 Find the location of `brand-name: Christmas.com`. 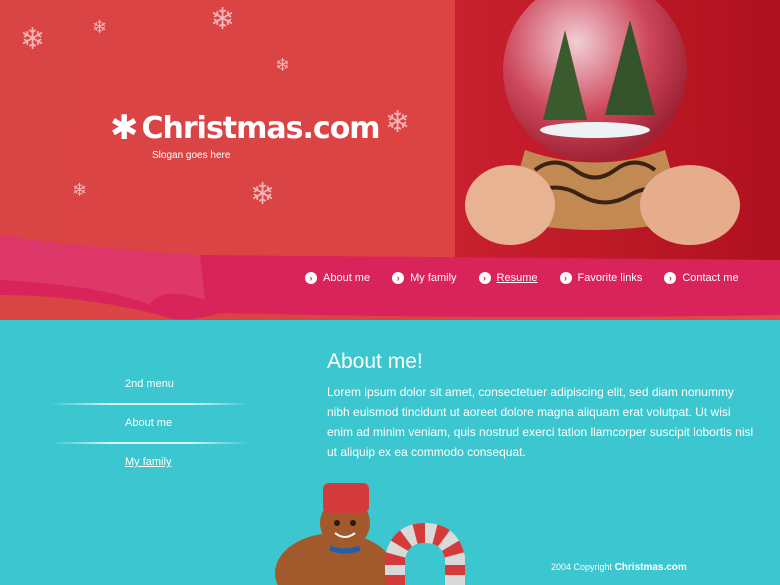

brand-name: Christmas.com is located at coordinates (261, 128).